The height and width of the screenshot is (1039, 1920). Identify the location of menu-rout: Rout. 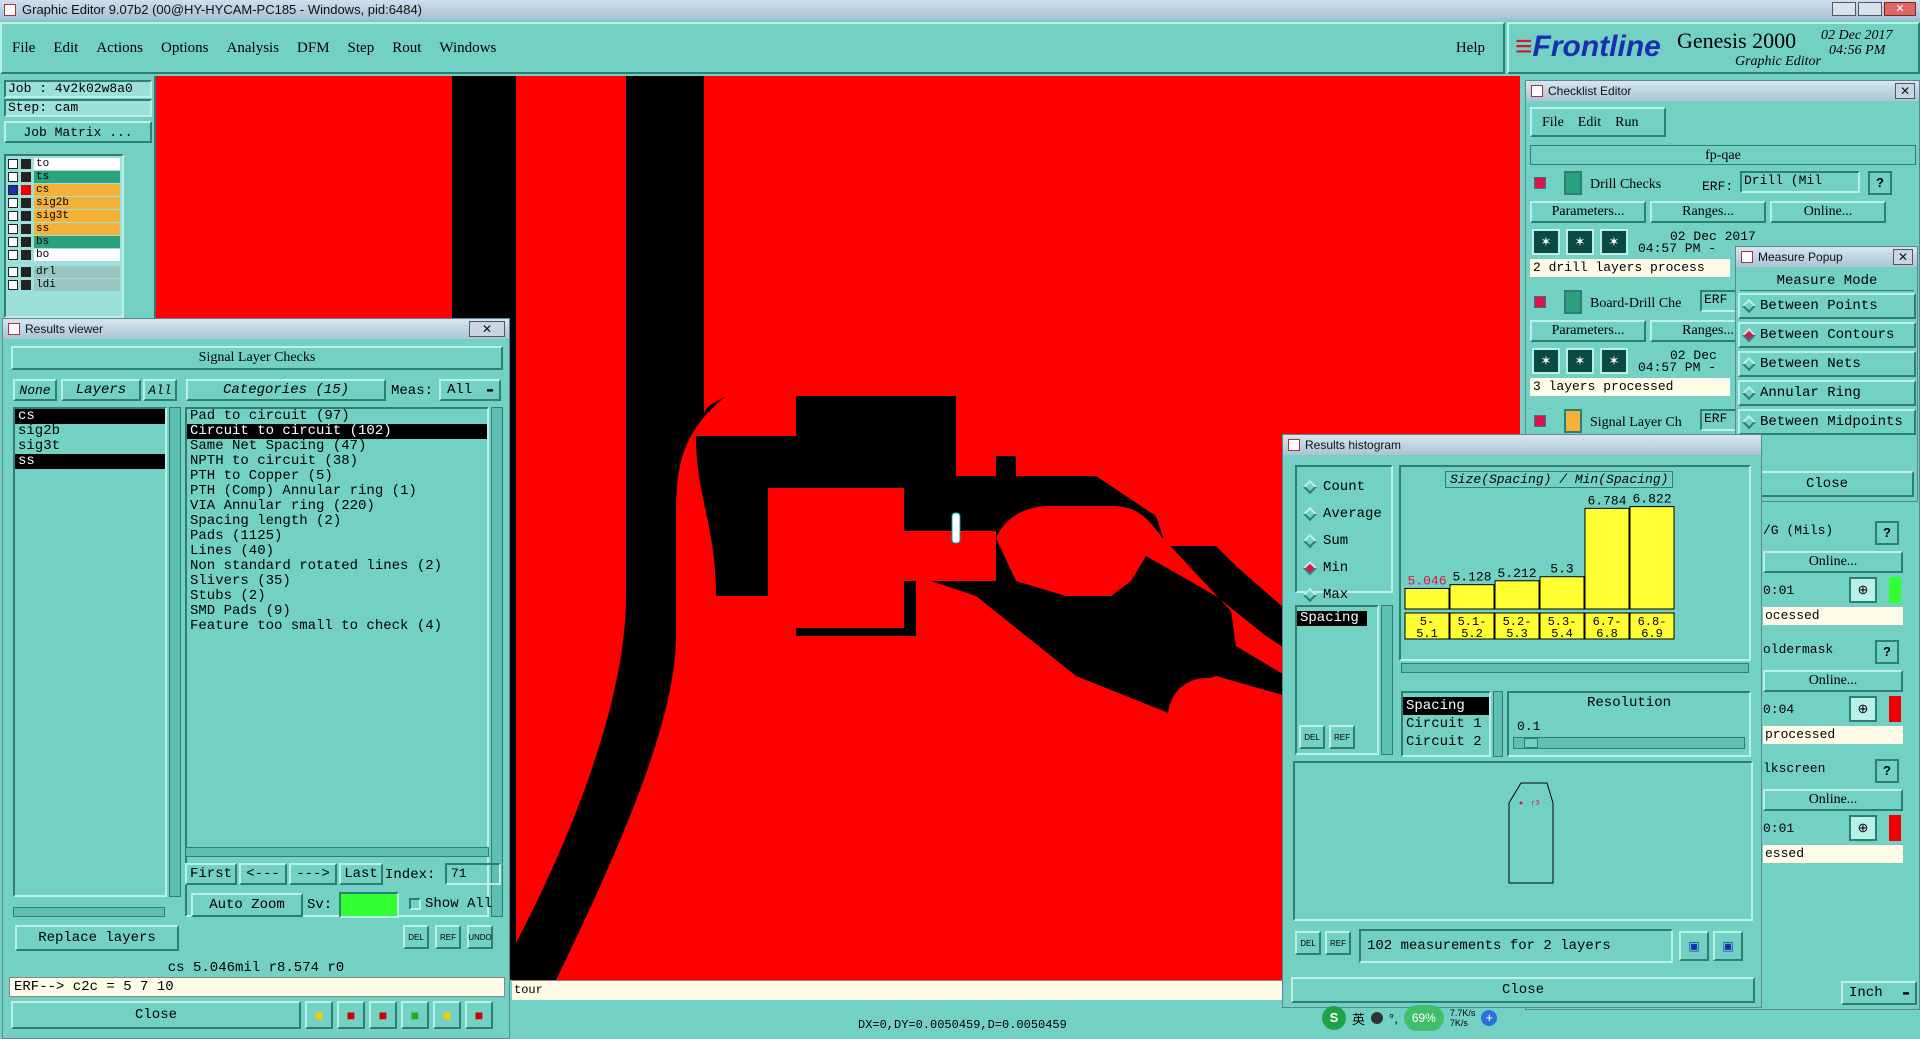
(406, 48).